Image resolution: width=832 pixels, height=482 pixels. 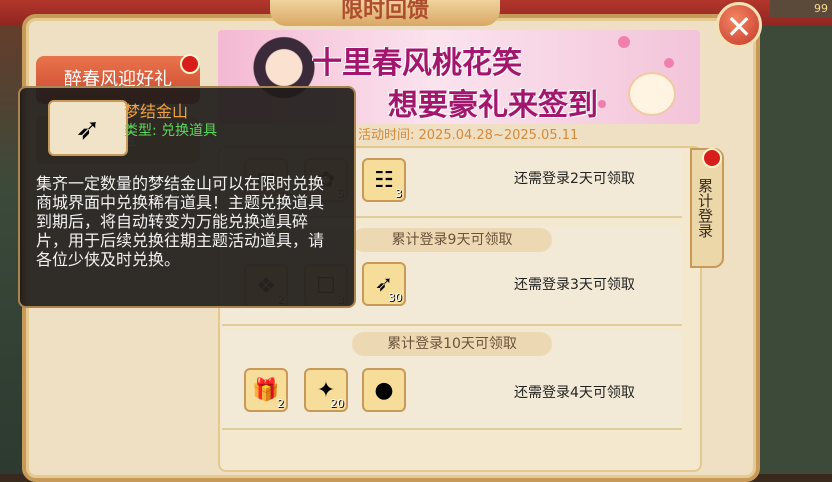 I want to click on reward-item: ●, so click(x=384, y=390).